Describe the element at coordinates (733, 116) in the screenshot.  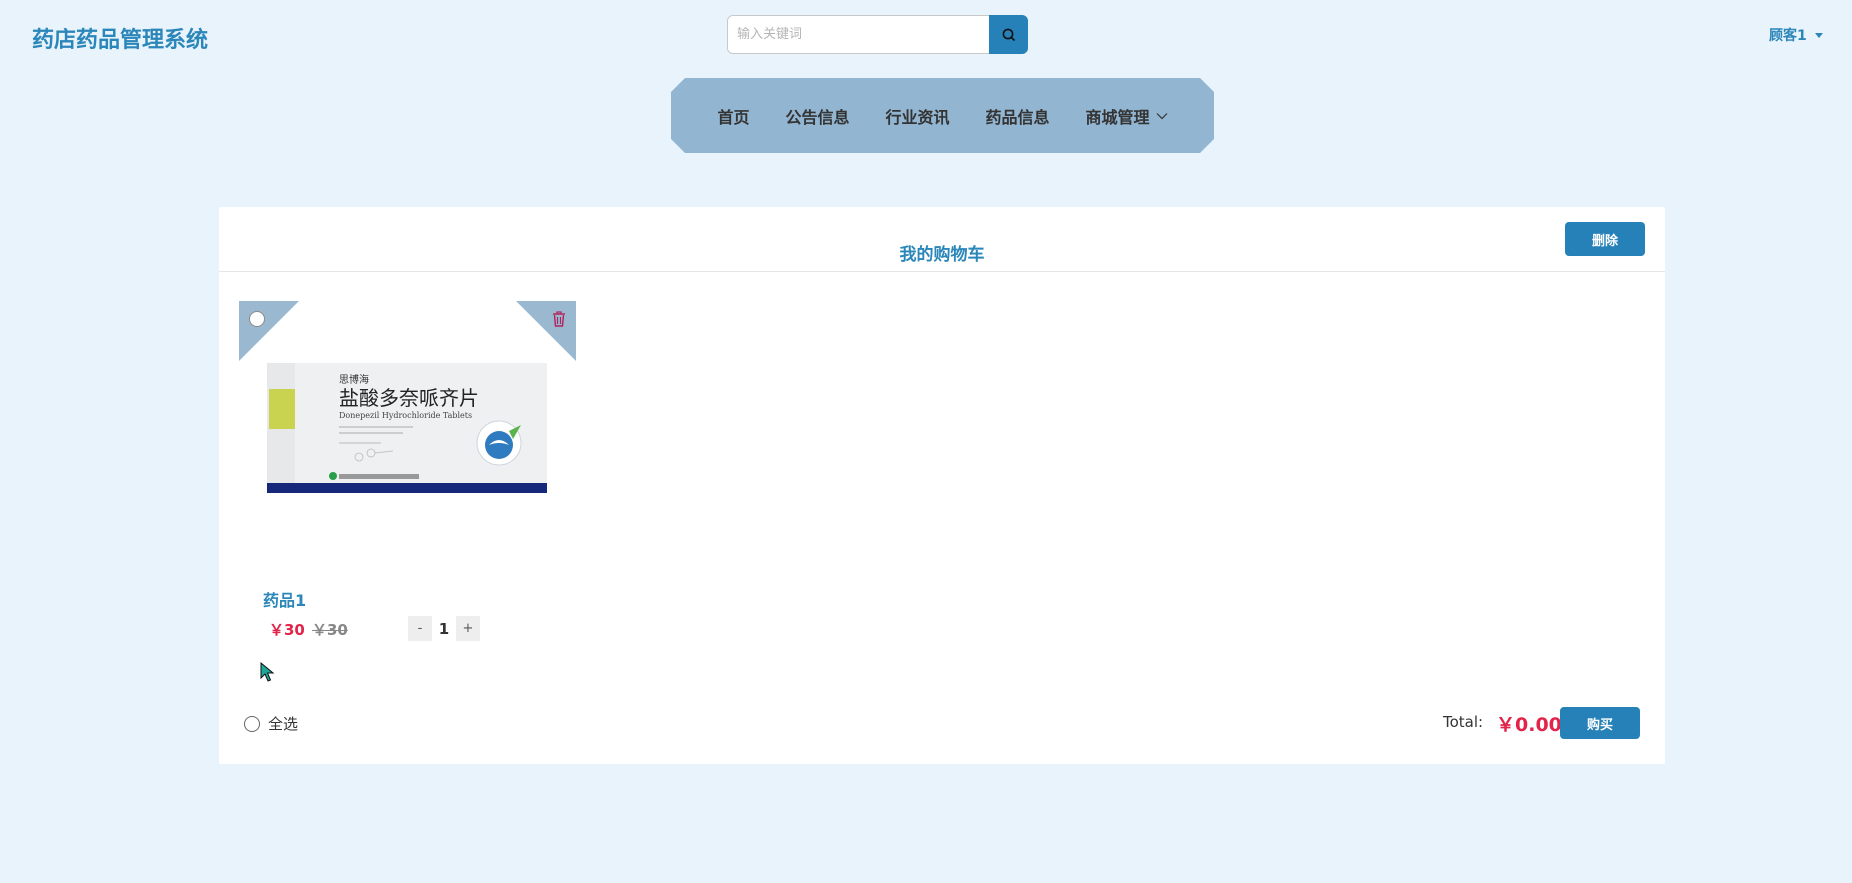
I see `nav-item-home: 首页` at that location.